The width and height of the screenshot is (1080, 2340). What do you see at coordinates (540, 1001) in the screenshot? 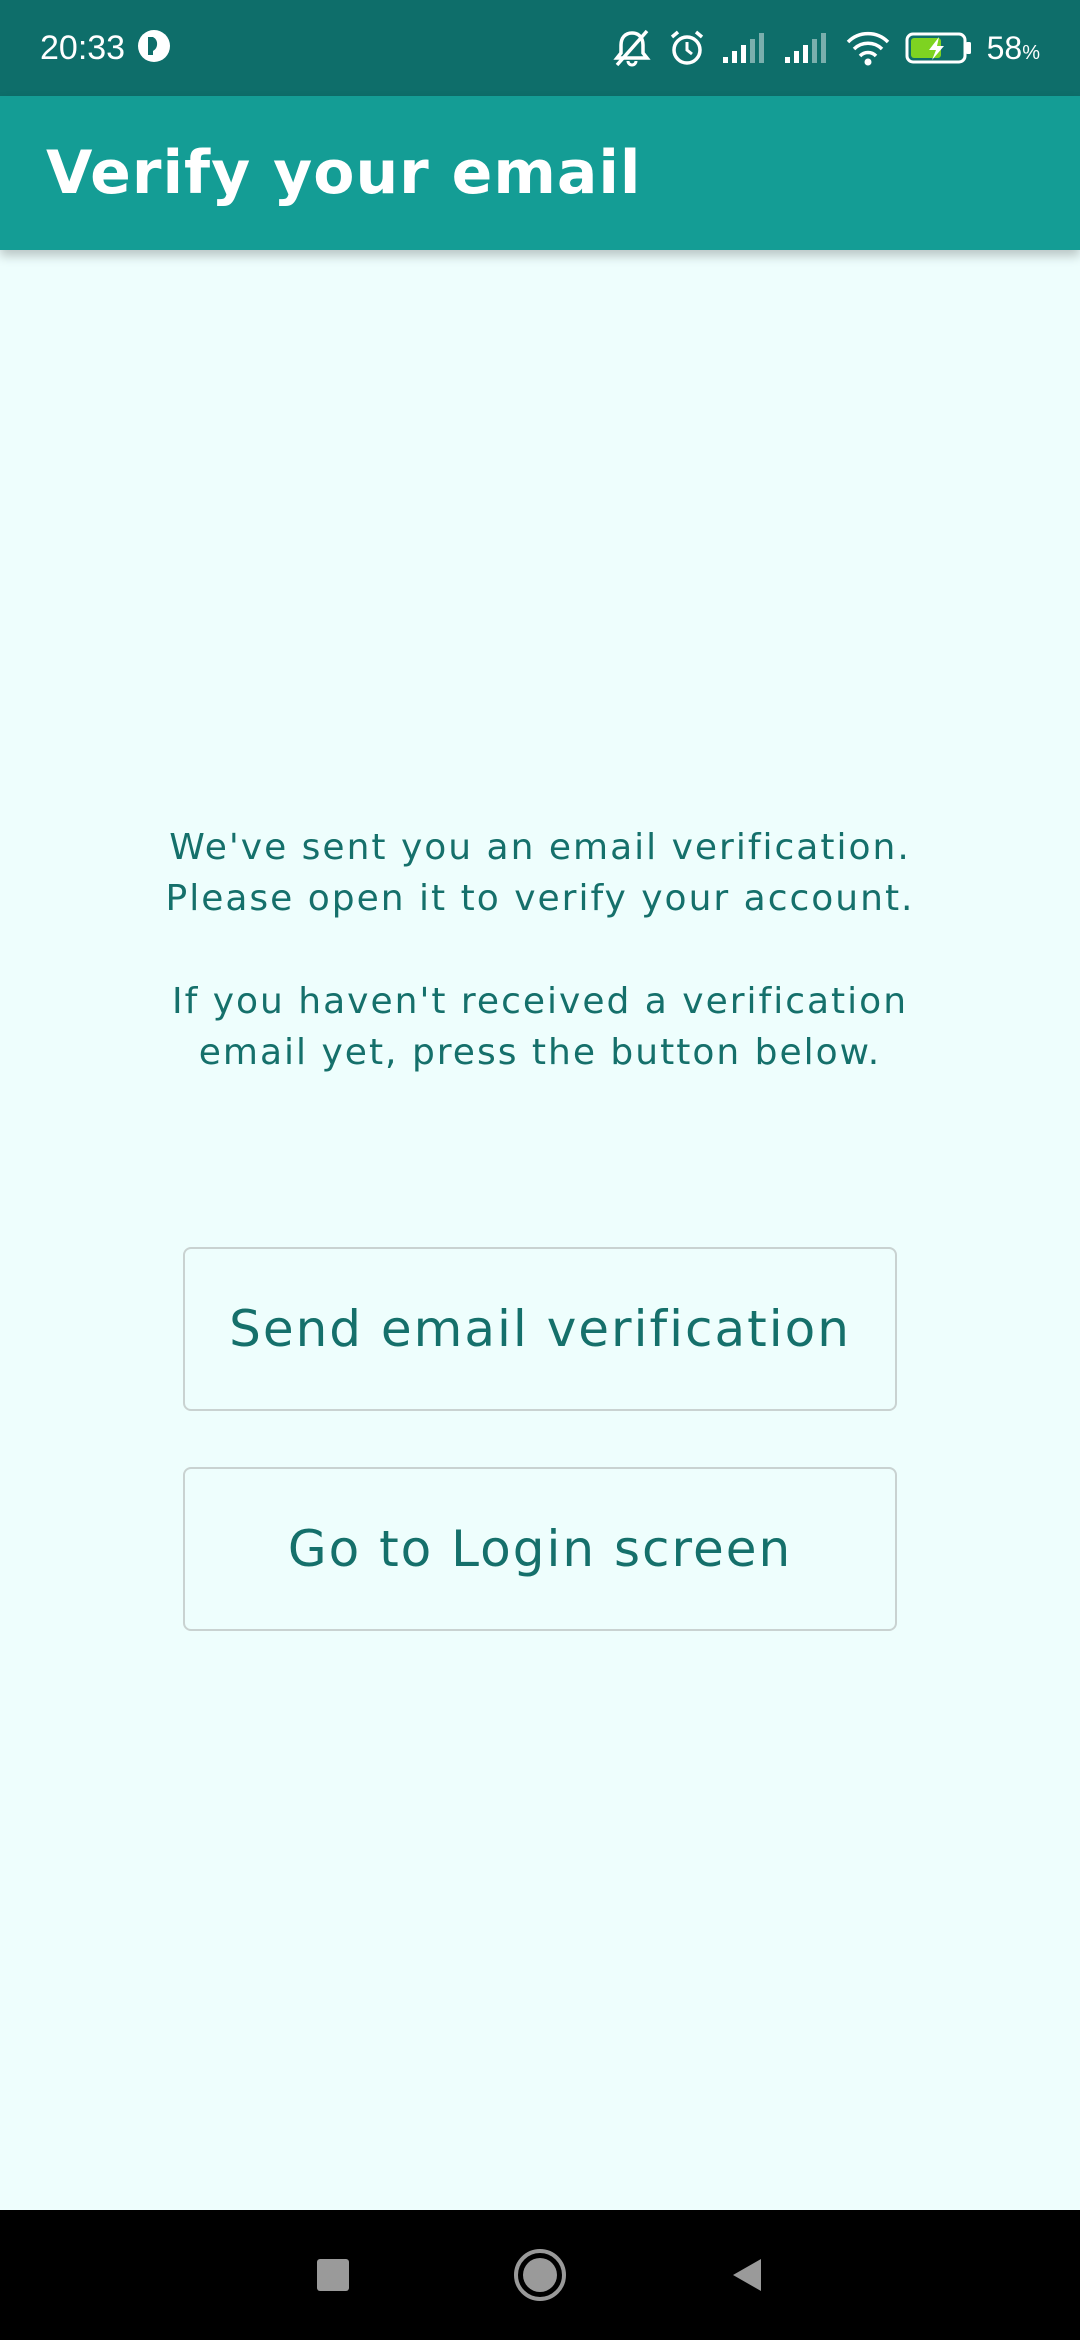
I see `message-line: If you haven't received a verification` at bounding box center [540, 1001].